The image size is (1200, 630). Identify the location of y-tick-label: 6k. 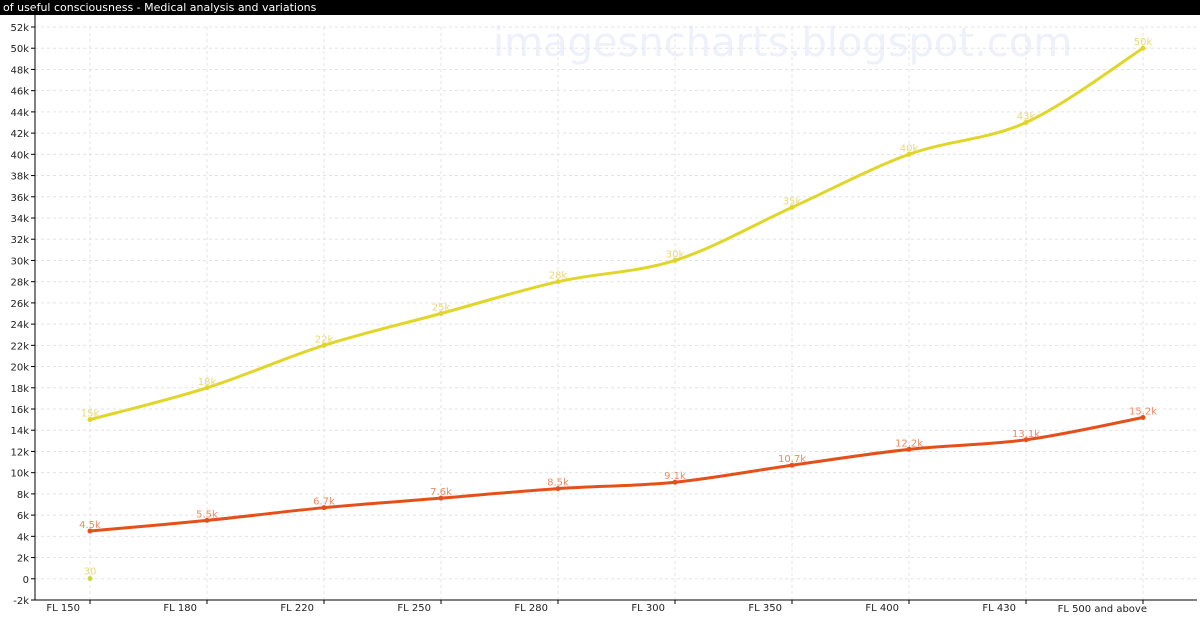
(23, 516).